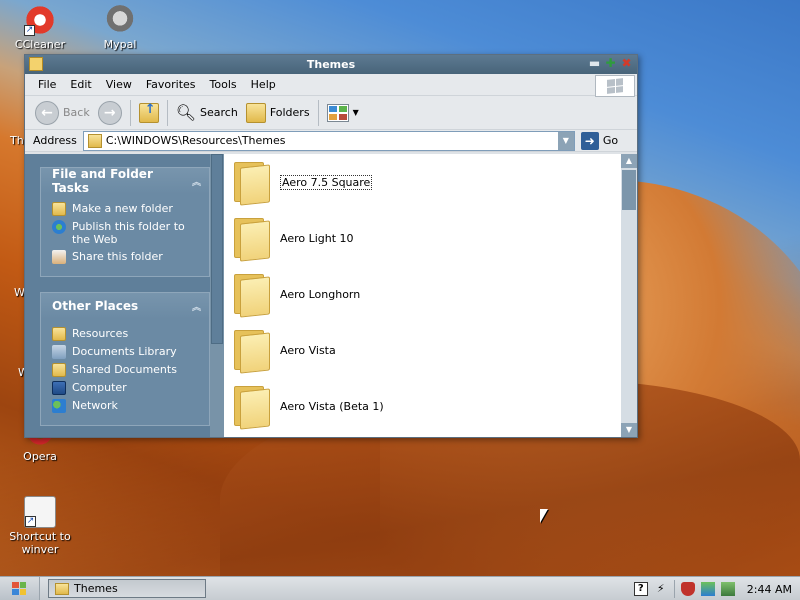  Describe the element at coordinates (626, 63) in the screenshot. I see `close-button: ✖` at that location.